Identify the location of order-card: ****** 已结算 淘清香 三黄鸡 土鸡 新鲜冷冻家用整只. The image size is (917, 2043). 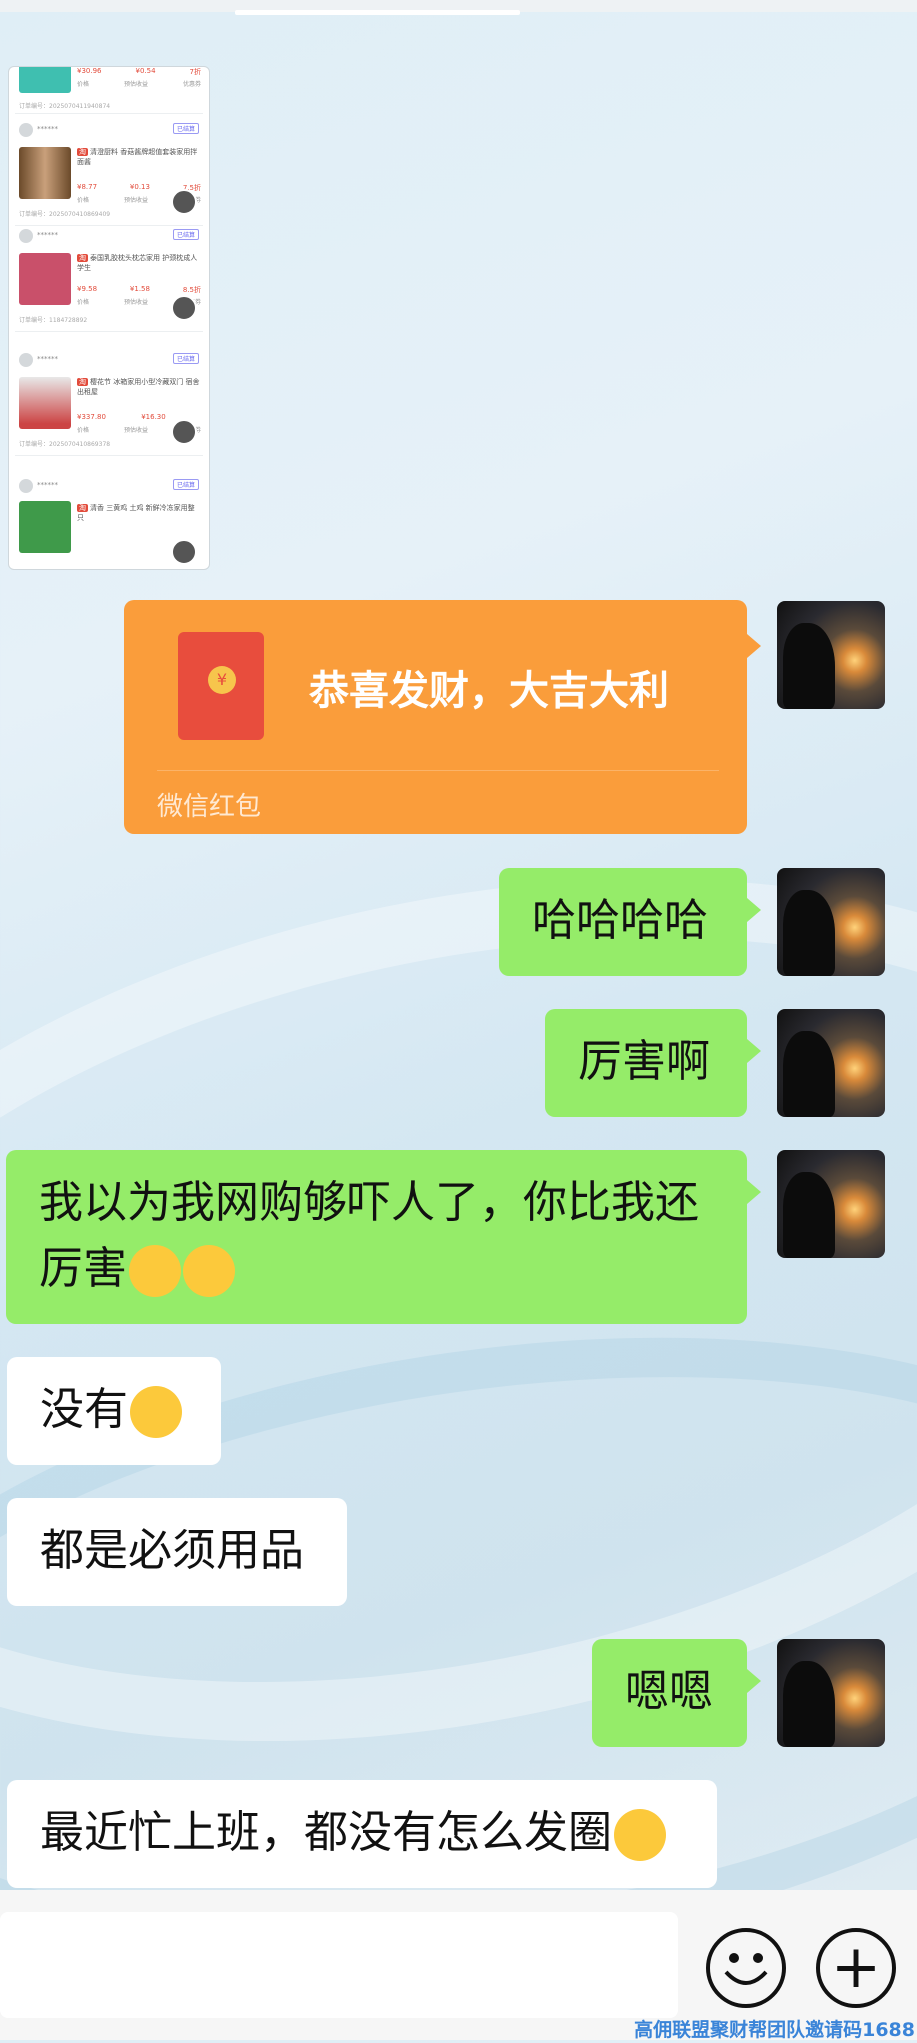
(109, 522).